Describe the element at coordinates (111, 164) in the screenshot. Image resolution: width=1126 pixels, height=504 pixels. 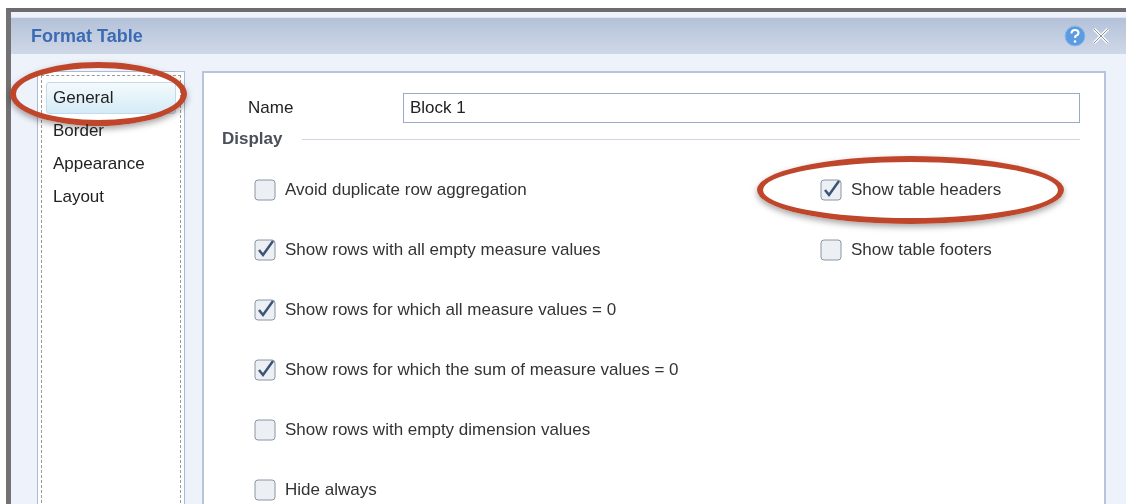
I see `sidebar-item: Appearance` at that location.